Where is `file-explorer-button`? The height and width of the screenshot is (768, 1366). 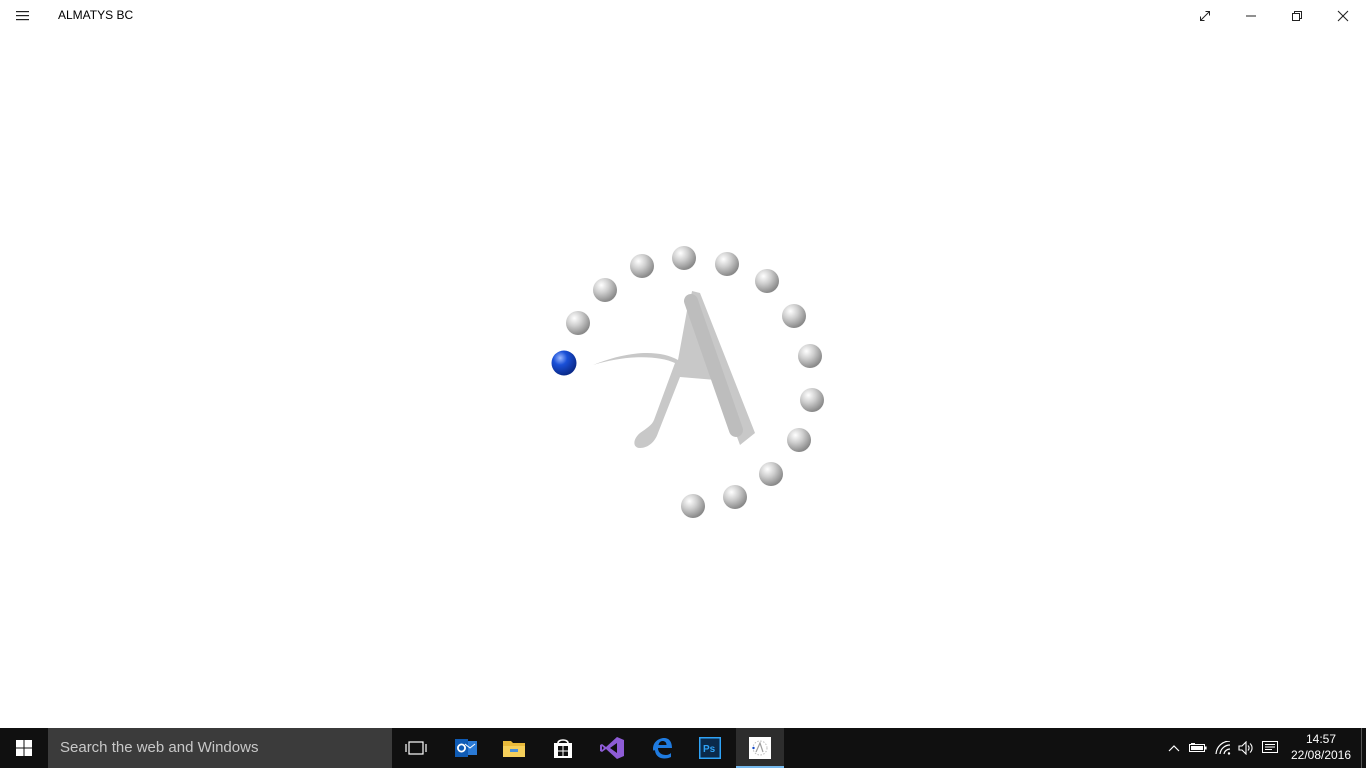 file-explorer-button is located at coordinates (514, 748).